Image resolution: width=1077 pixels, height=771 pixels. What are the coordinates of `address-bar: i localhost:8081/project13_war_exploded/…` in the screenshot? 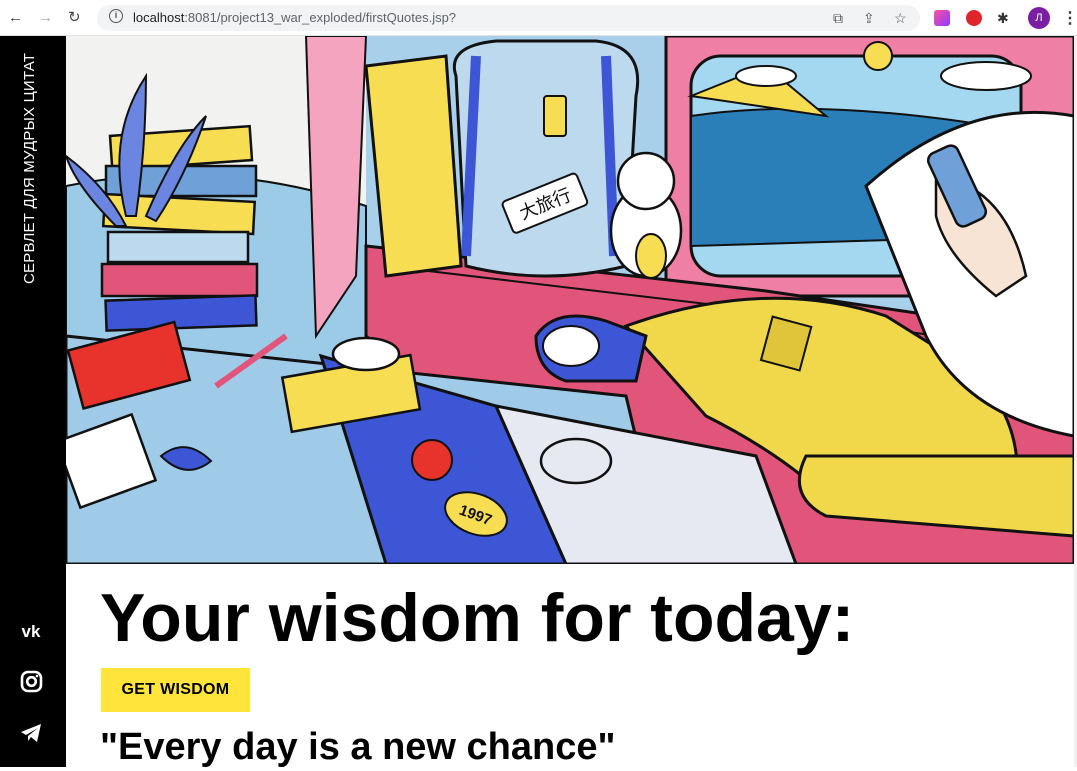 It's located at (508, 18).